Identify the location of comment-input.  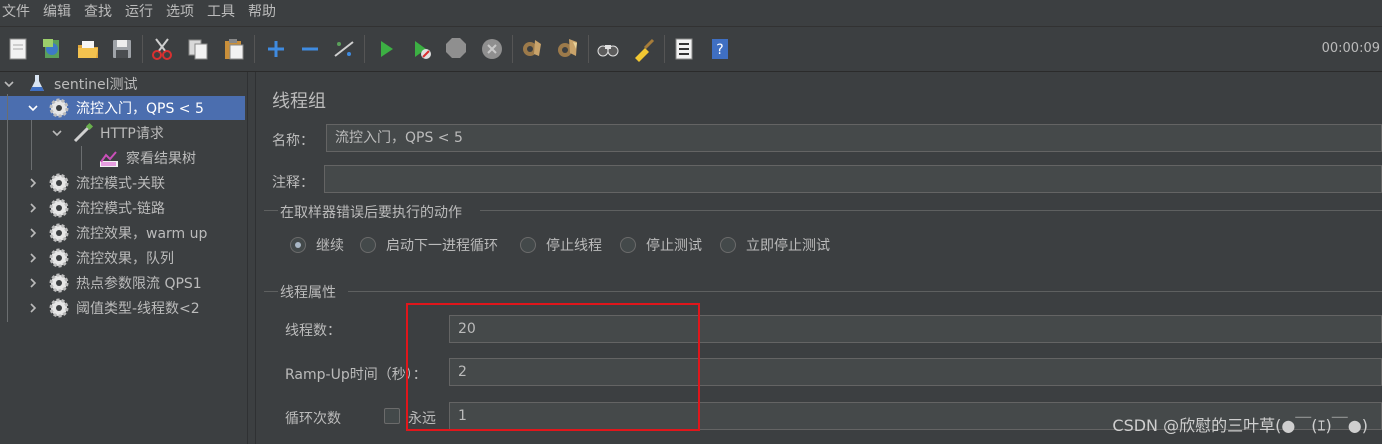
(853, 179).